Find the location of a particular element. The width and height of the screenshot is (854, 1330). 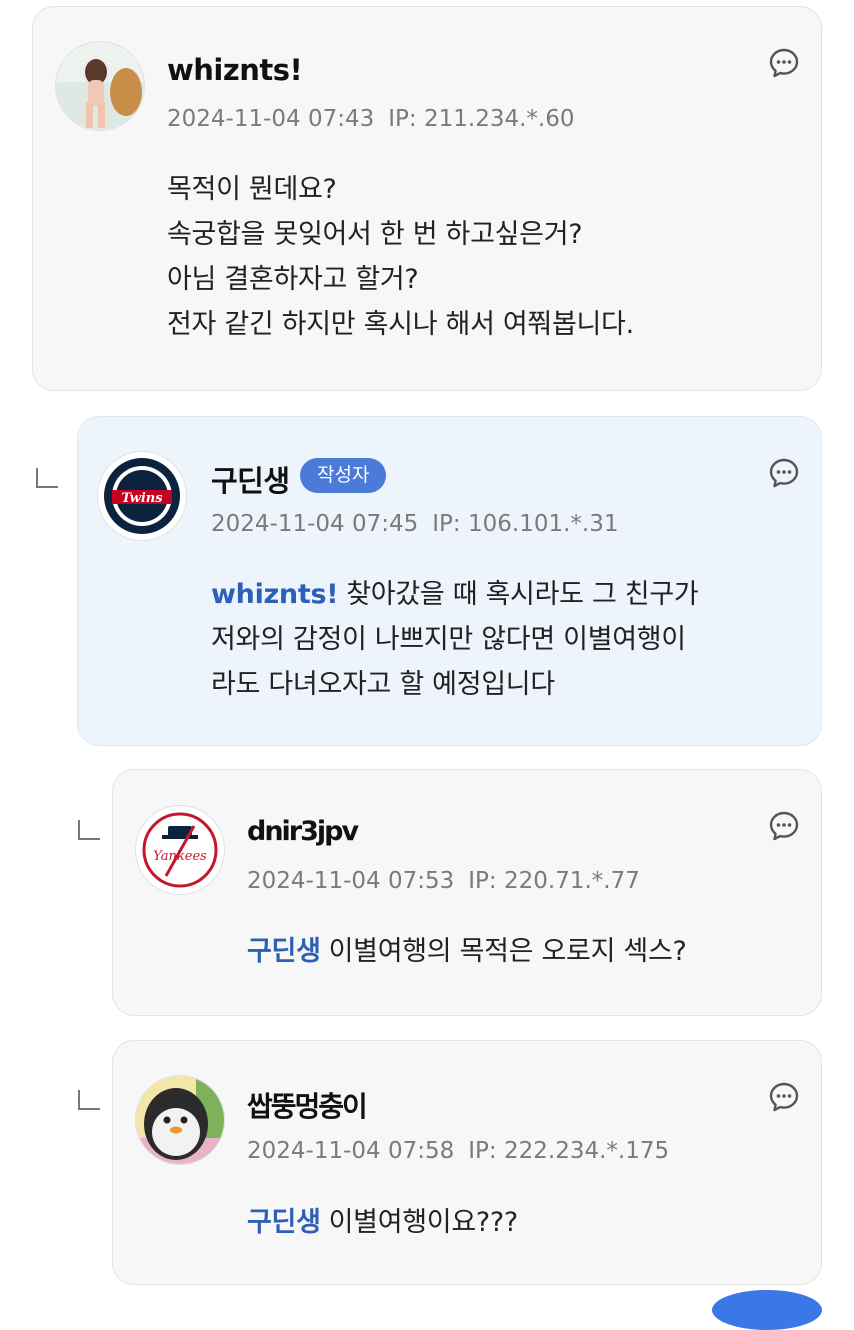

comment-line: 속궁합을 못잊어서 한 번 하고싶은거? is located at coordinates (375, 234).